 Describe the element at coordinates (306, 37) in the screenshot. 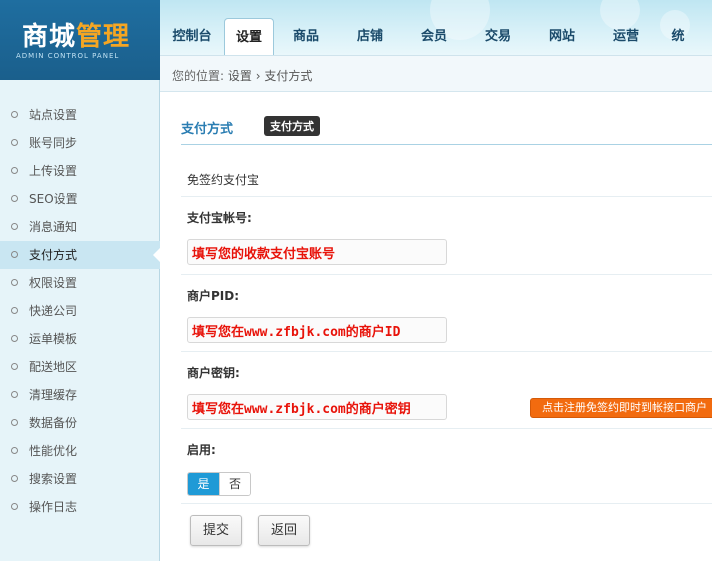

I see `nav-item-products: 商品` at that location.